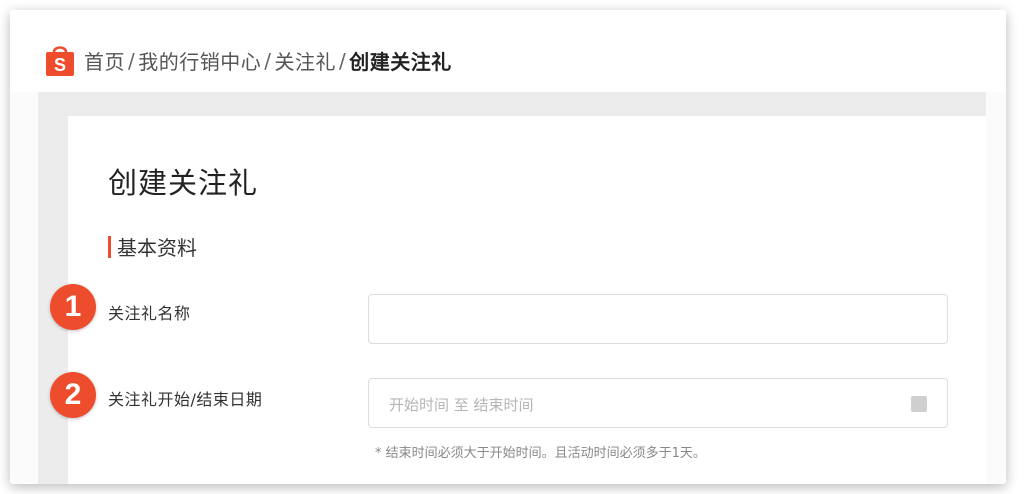 The width and height of the screenshot is (1024, 494). What do you see at coordinates (658, 403) in the screenshot?
I see `follow-gift-period-picker: 开始时间 至 结束时间` at bounding box center [658, 403].